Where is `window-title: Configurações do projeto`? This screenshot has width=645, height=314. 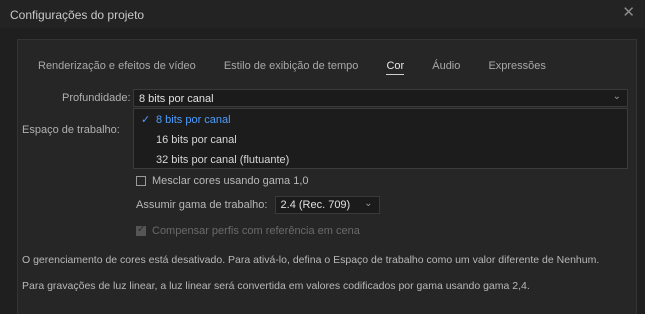
window-title: Configurações do projeto is located at coordinates (77, 15).